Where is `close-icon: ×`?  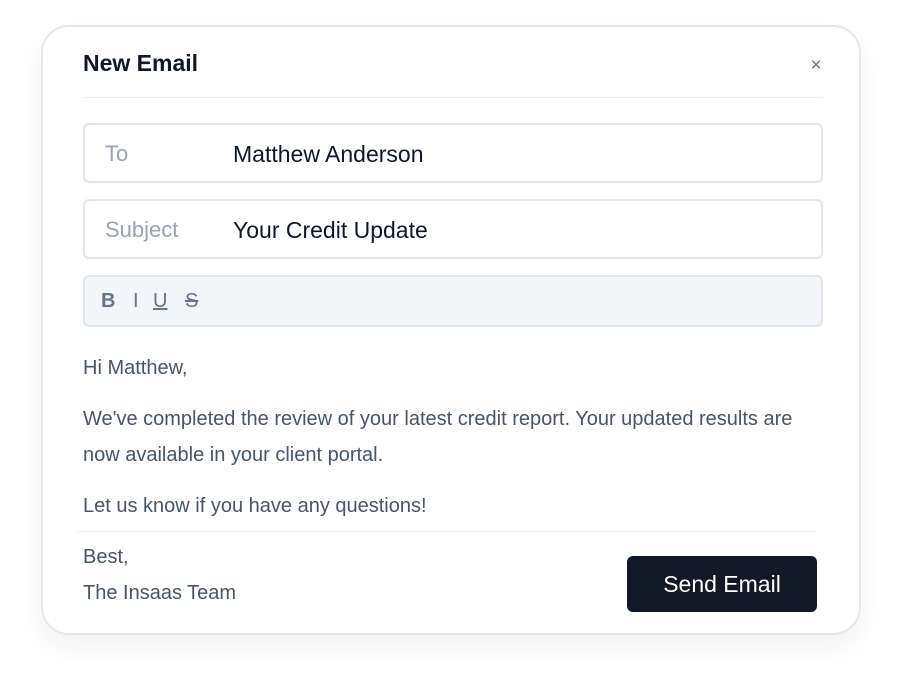 close-icon: × is located at coordinates (816, 65).